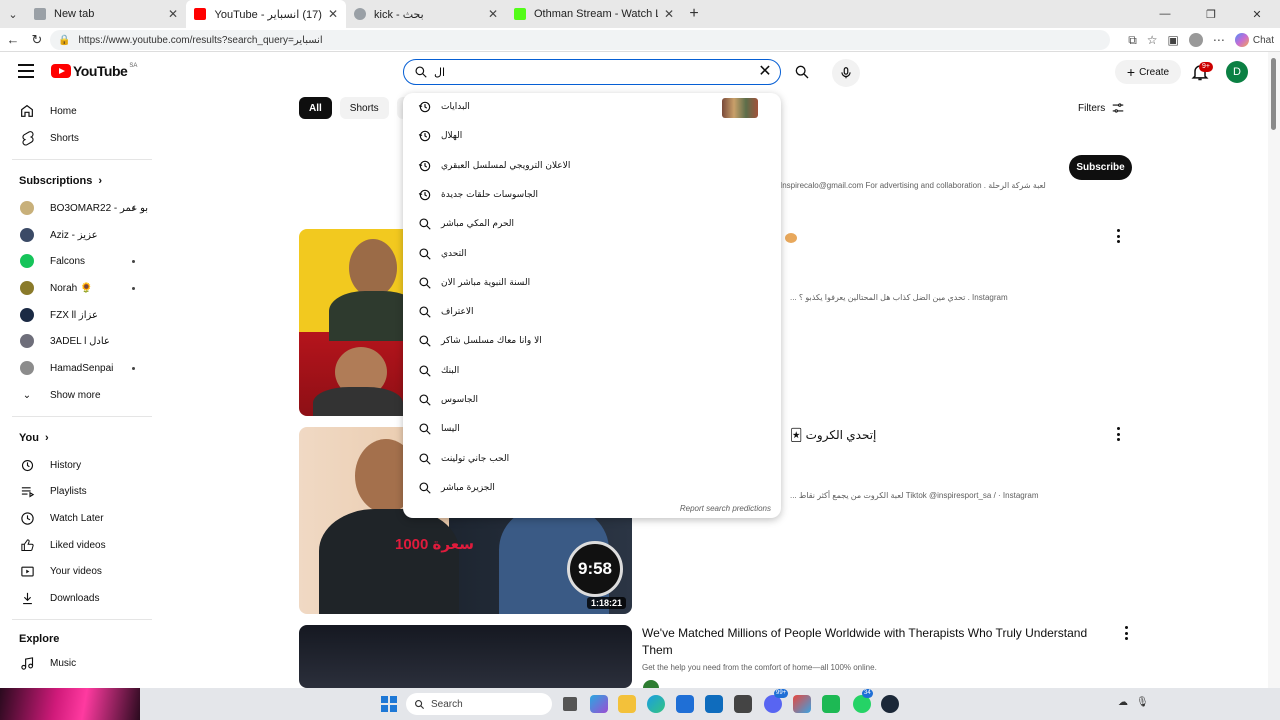 Image resolution: width=1280 pixels, height=720 pixels. I want to click on sidebar-item-music: Music, so click(78, 663).